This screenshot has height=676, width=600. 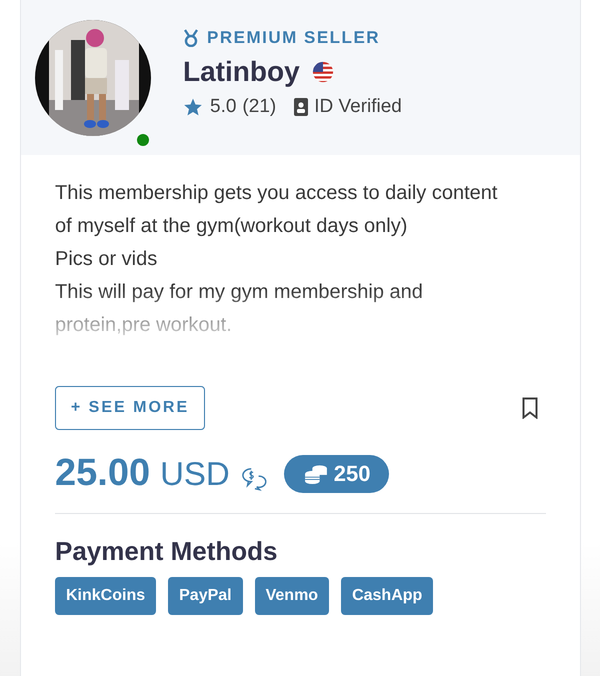 What do you see at coordinates (241, 72) in the screenshot?
I see `seller-name: Latinboy` at bounding box center [241, 72].